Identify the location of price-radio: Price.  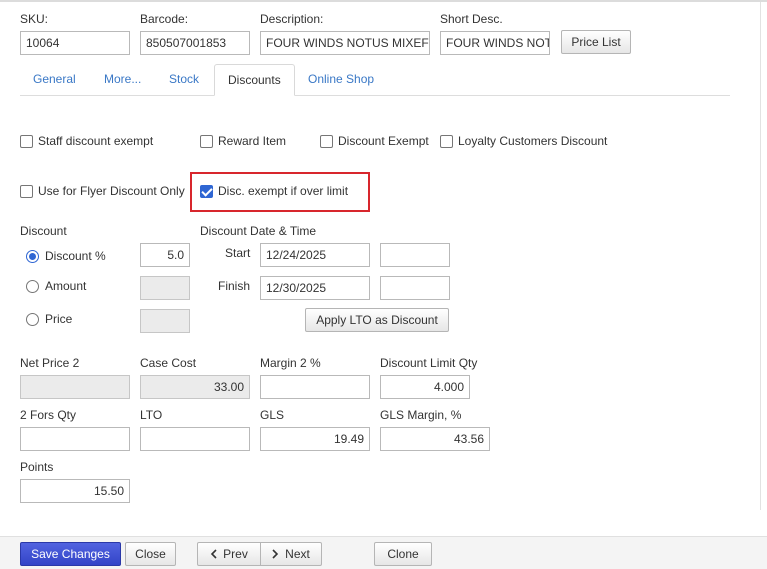
(49, 319).